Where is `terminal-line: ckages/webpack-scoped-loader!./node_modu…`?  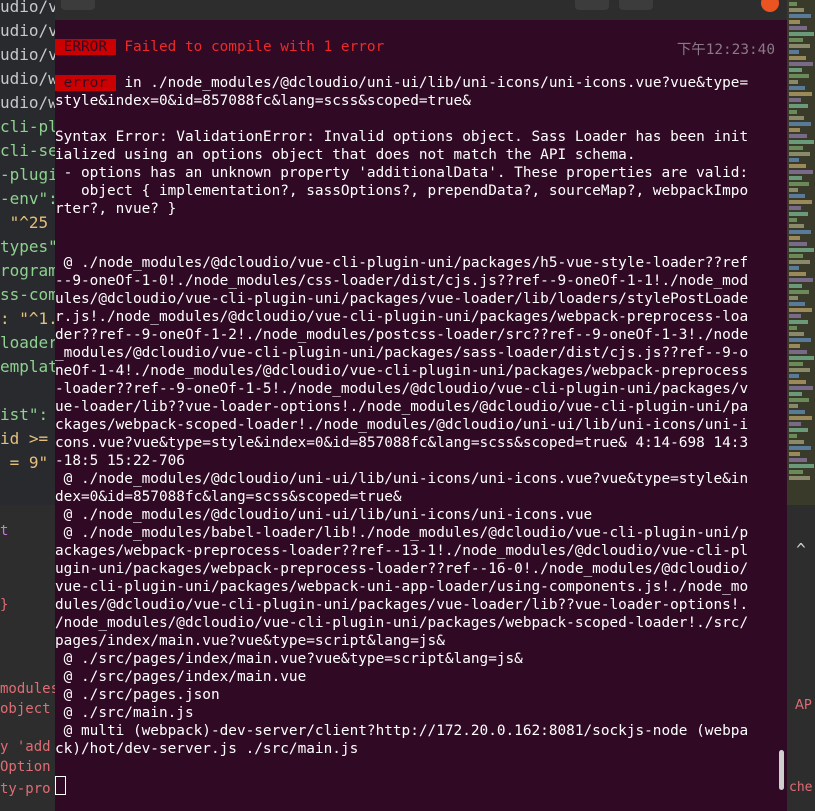 terminal-line: ckages/webpack-scoped-loader!./node_modu… is located at coordinates (402, 425).